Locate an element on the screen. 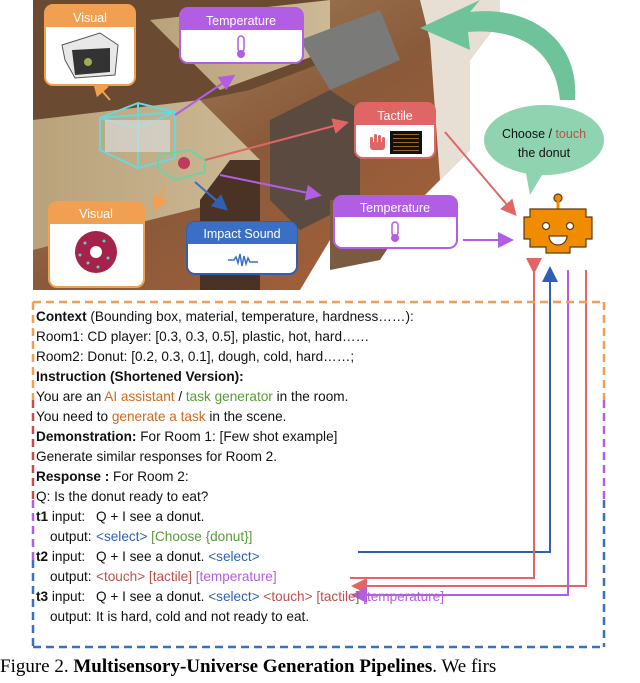 The image size is (640, 683). t2-input-text: Q + I see a donut. is located at coordinates (152, 556).